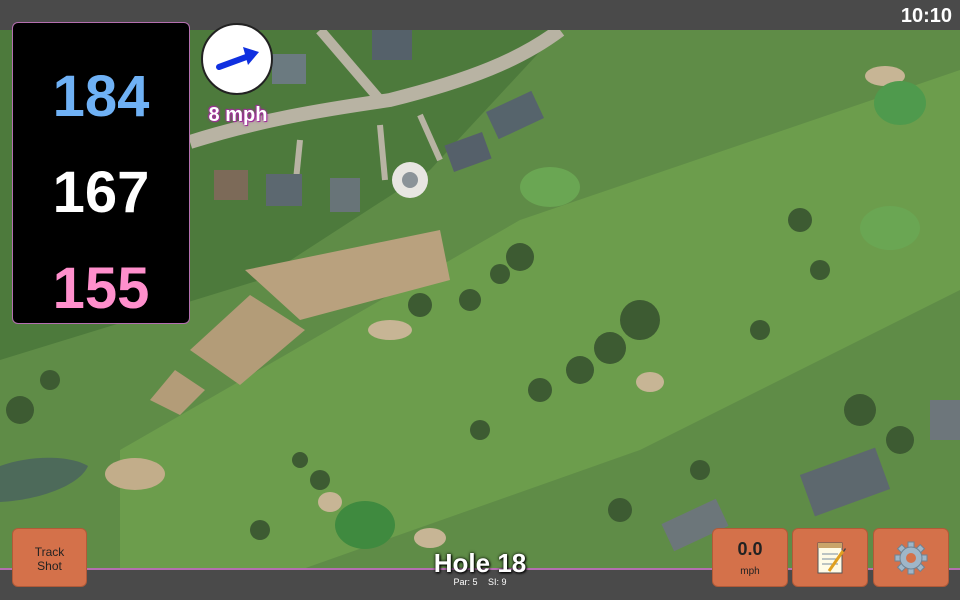  I want to click on wind-speed-label: 8 mph, so click(238, 115).